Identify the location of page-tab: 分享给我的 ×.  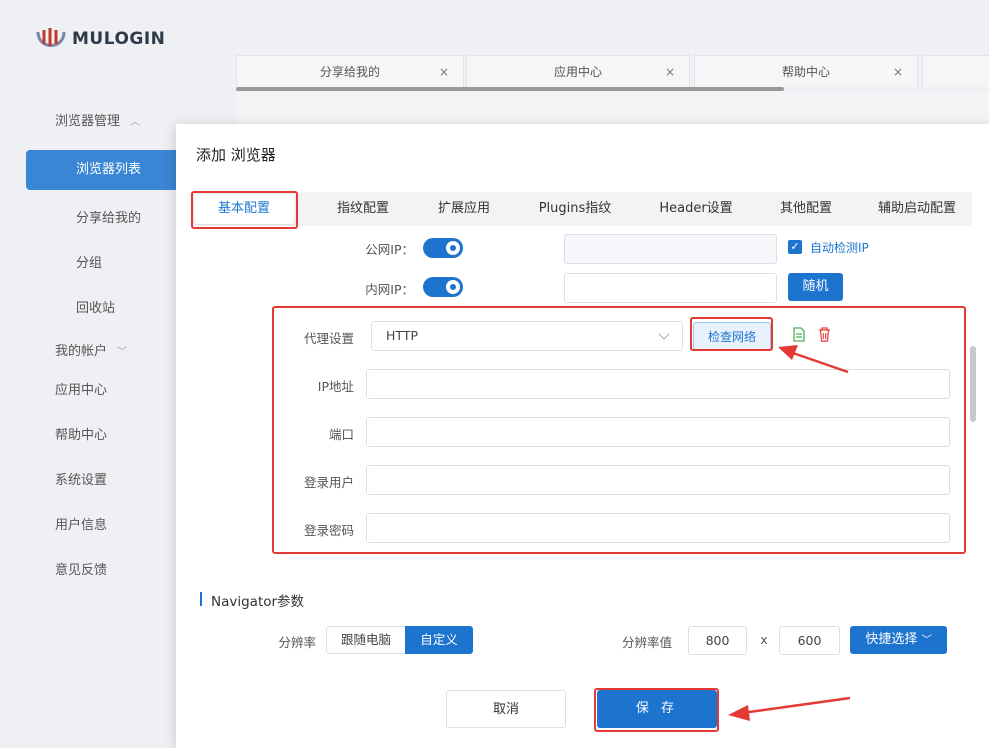
(350, 71).